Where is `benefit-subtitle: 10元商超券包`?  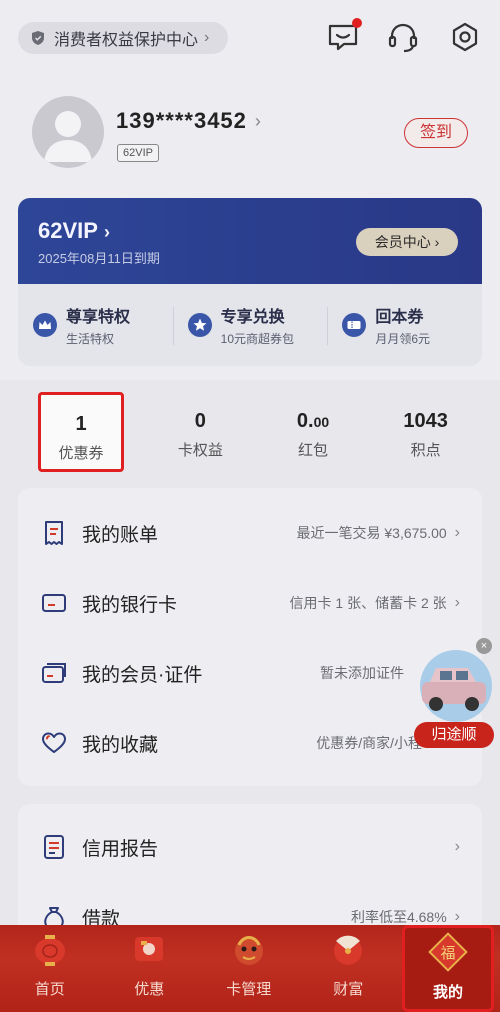
benefit-subtitle: 10元商超券包 is located at coordinates (257, 339).